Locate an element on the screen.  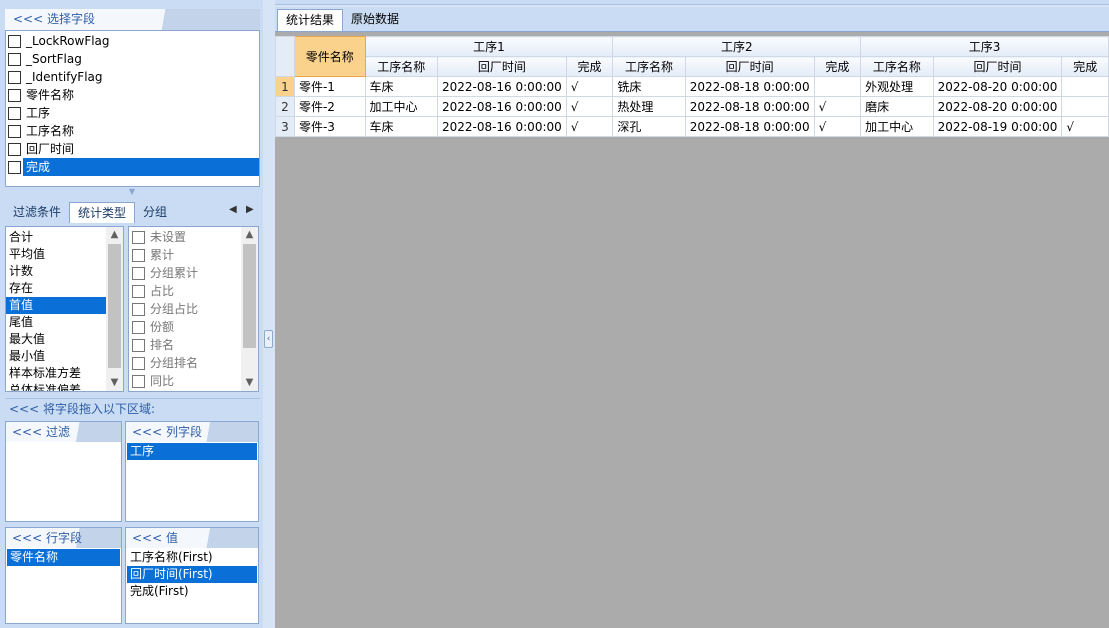
field-item: 完成 is located at coordinates (132, 167).